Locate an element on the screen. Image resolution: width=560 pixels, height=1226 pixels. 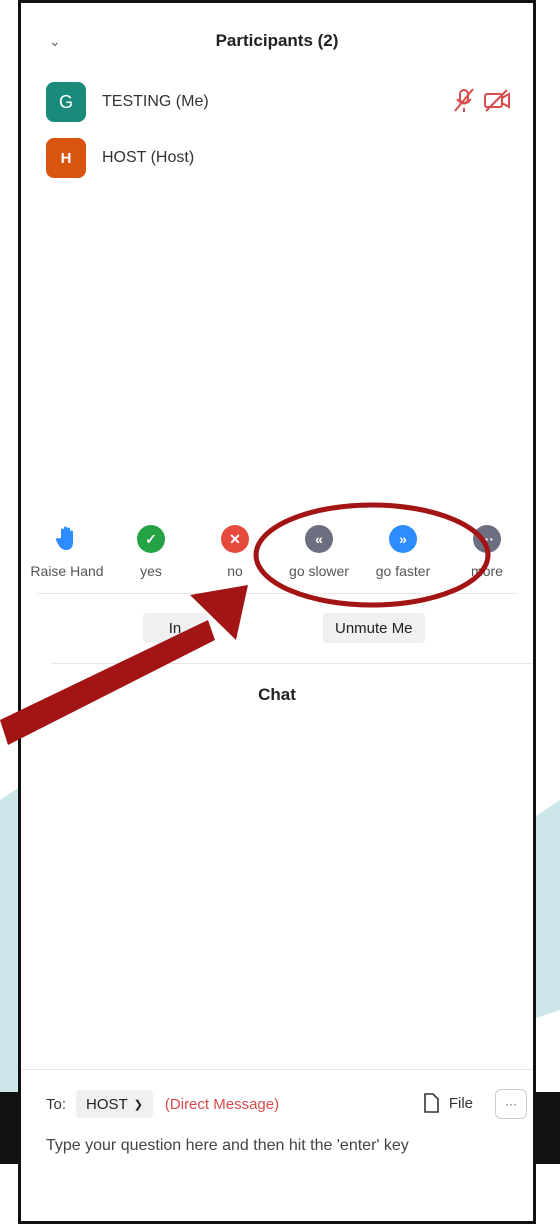
file-label: File is located at coordinates (460, 1103).